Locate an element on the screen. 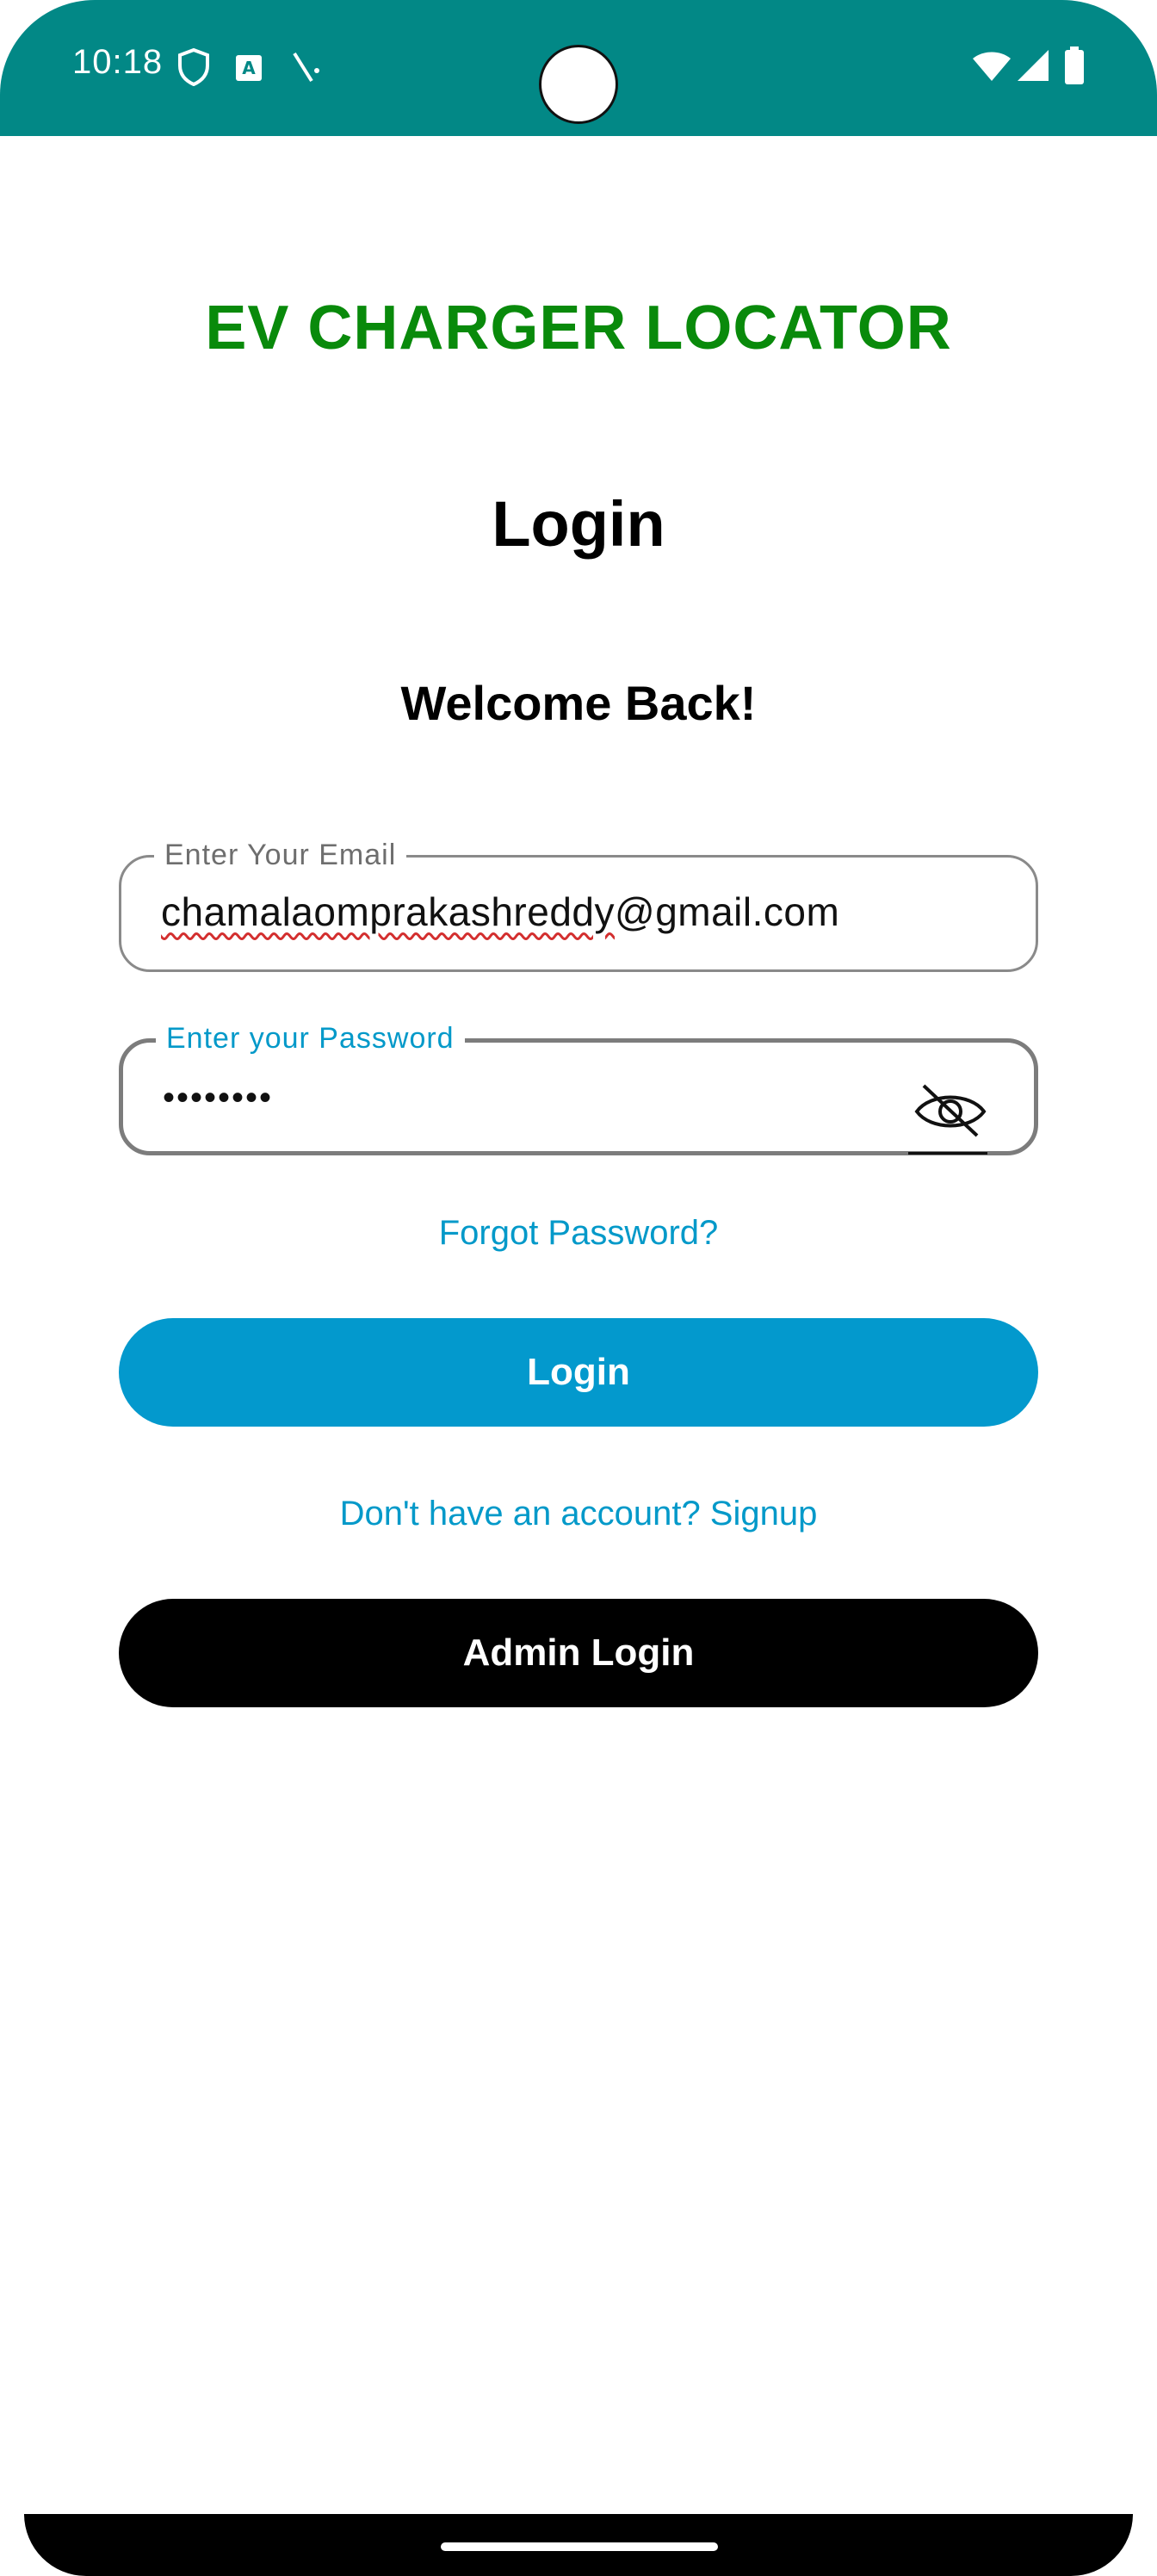 This screenshot has width=1157, height=2576. keyboard-icon: A is located at coordinates (249, 68).